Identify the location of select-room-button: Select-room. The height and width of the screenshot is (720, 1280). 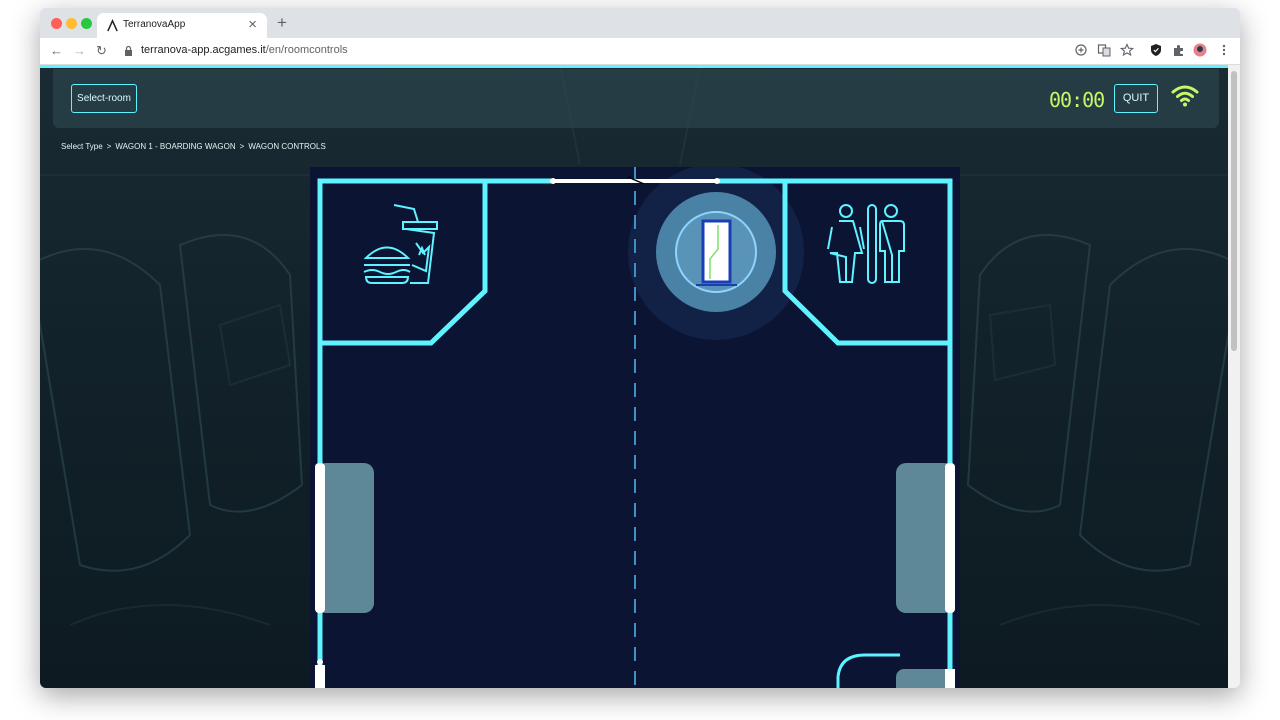
(104, 98).